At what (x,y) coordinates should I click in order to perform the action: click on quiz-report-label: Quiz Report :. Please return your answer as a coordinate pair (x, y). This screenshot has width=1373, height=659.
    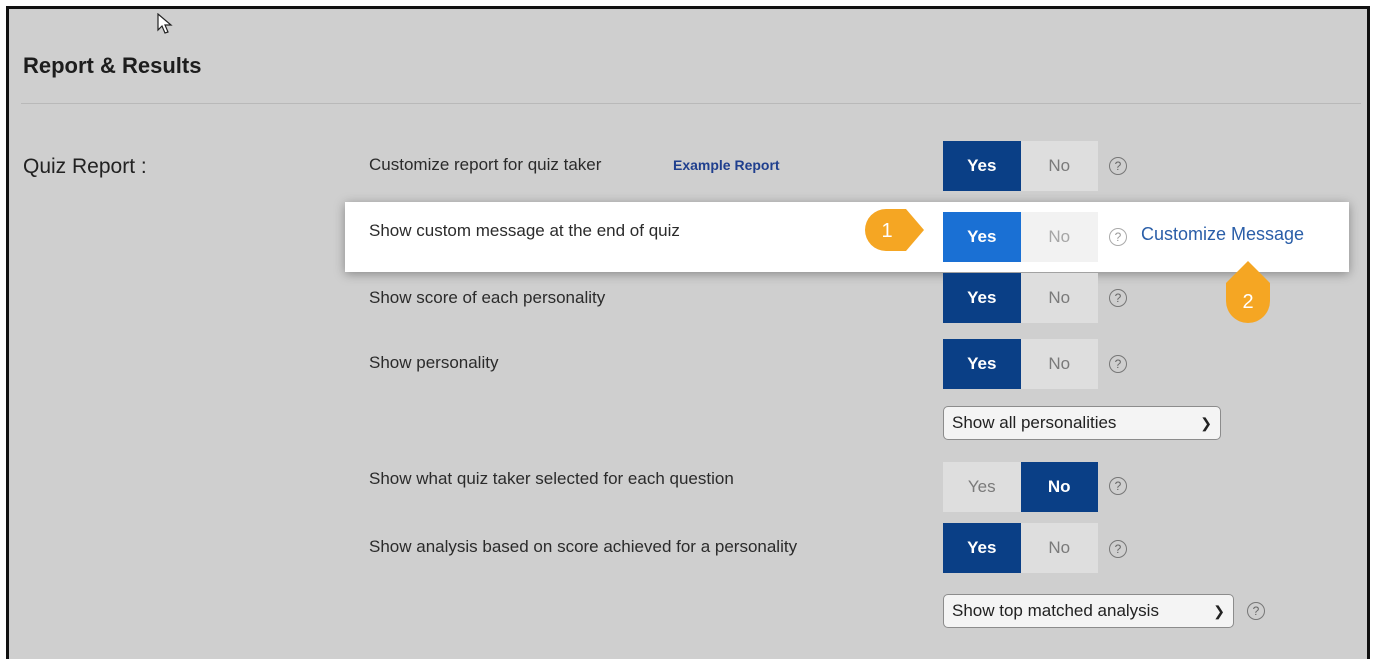
    Looking at the image, I should click on (85, 166).